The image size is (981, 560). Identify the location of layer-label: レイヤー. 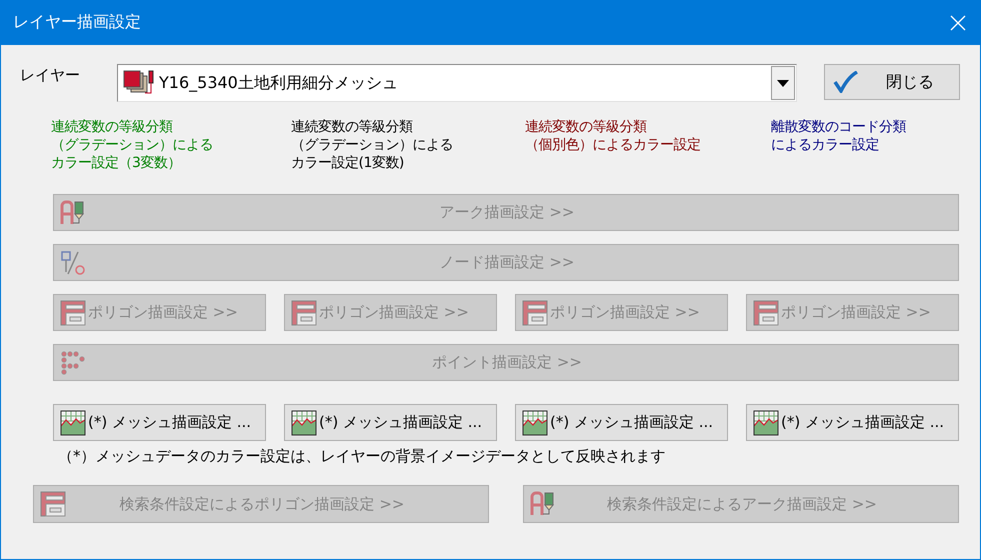
(50, 75).